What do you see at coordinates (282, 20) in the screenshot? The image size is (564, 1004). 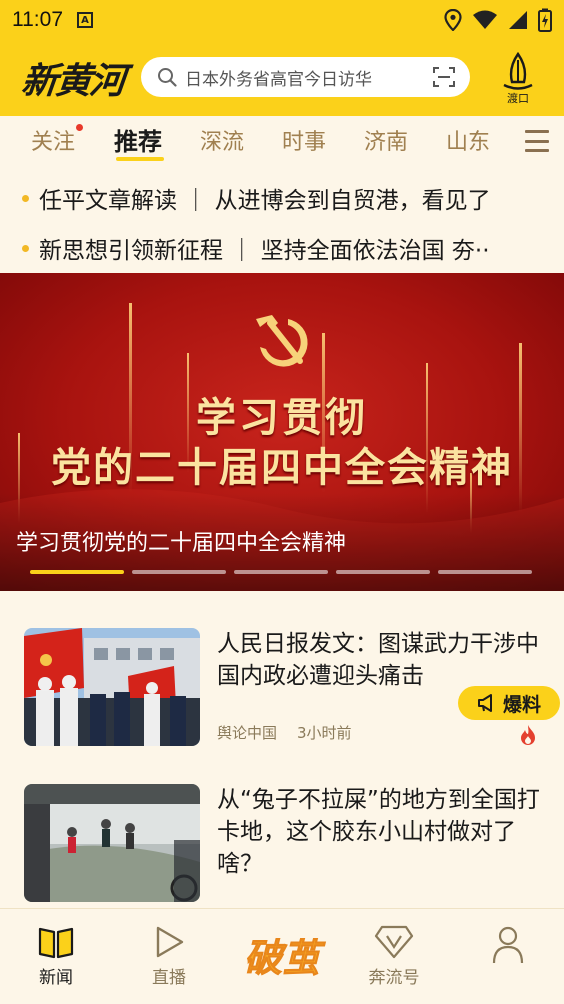 I see `status-bar: 11:07 A` at bounding box center [282, 20].